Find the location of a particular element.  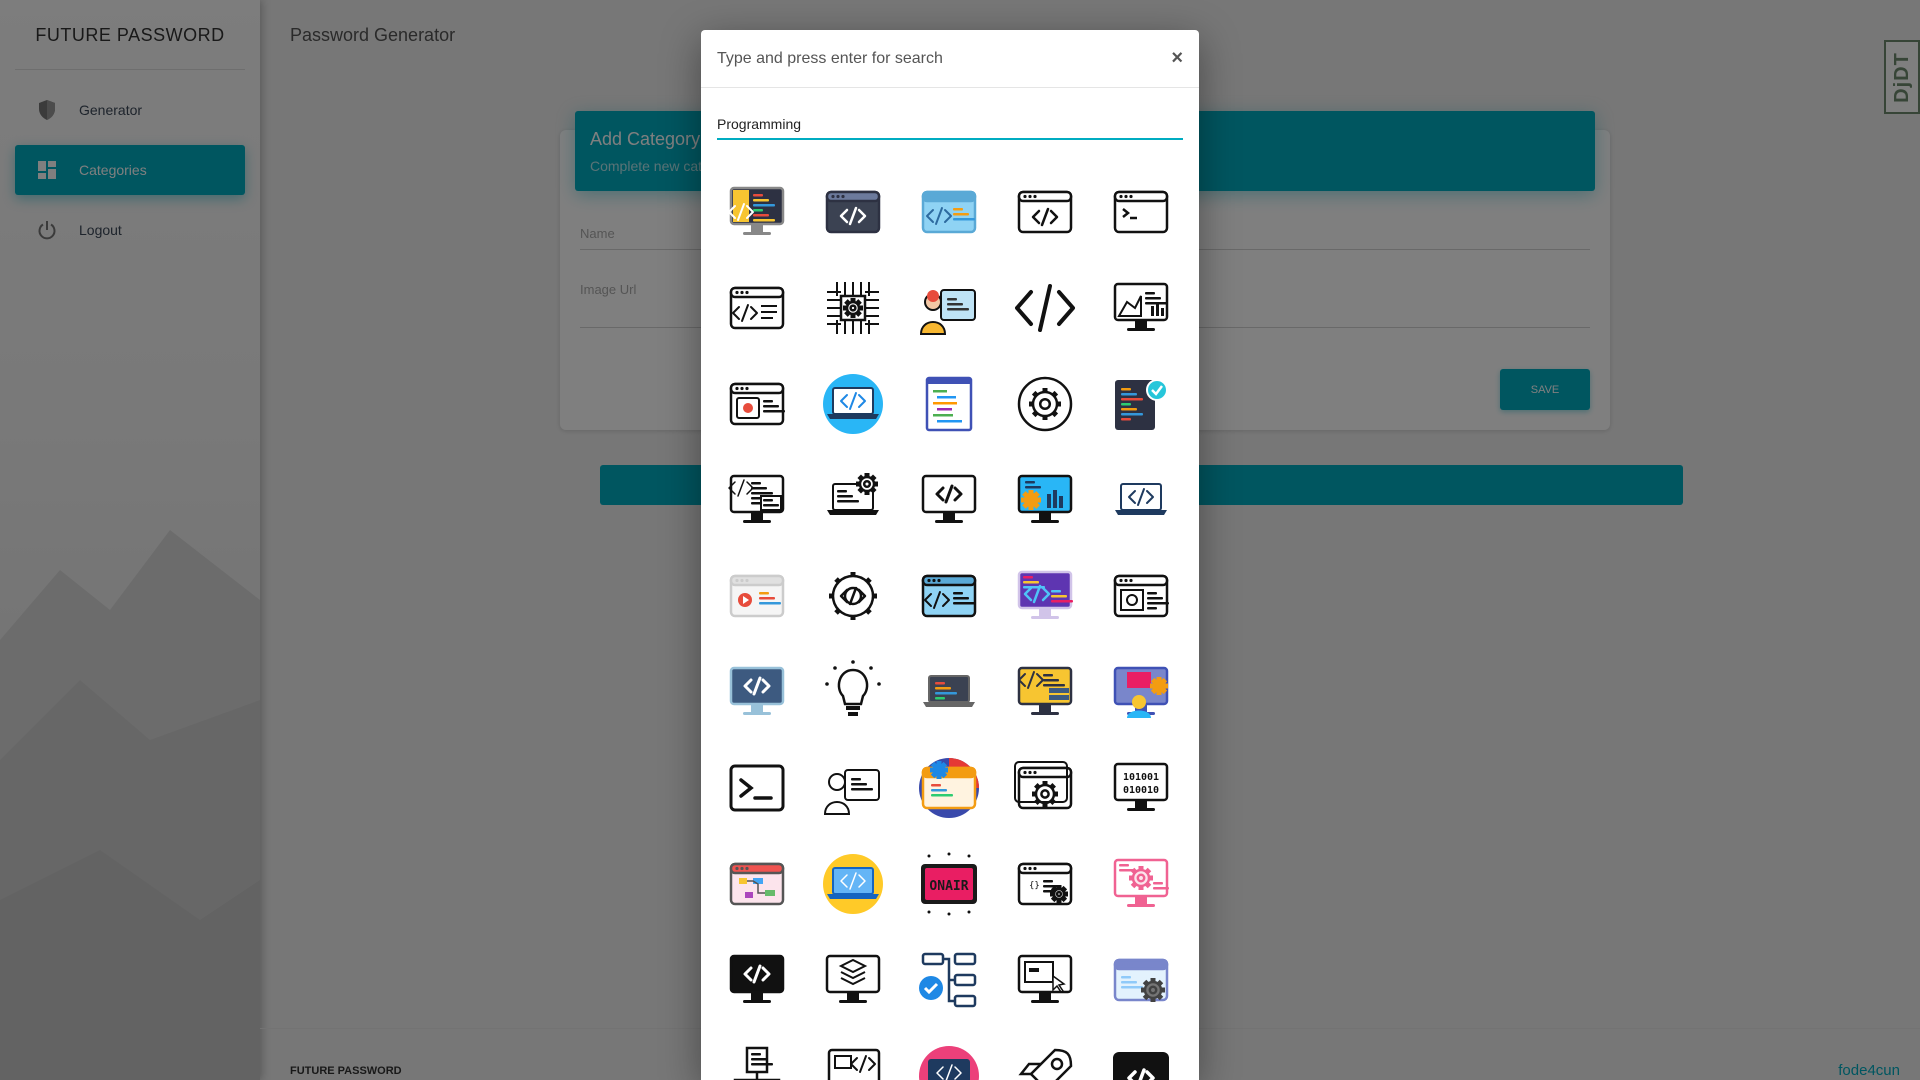

laptop-circle-yellow-icon is located at coordinates (853, 884).